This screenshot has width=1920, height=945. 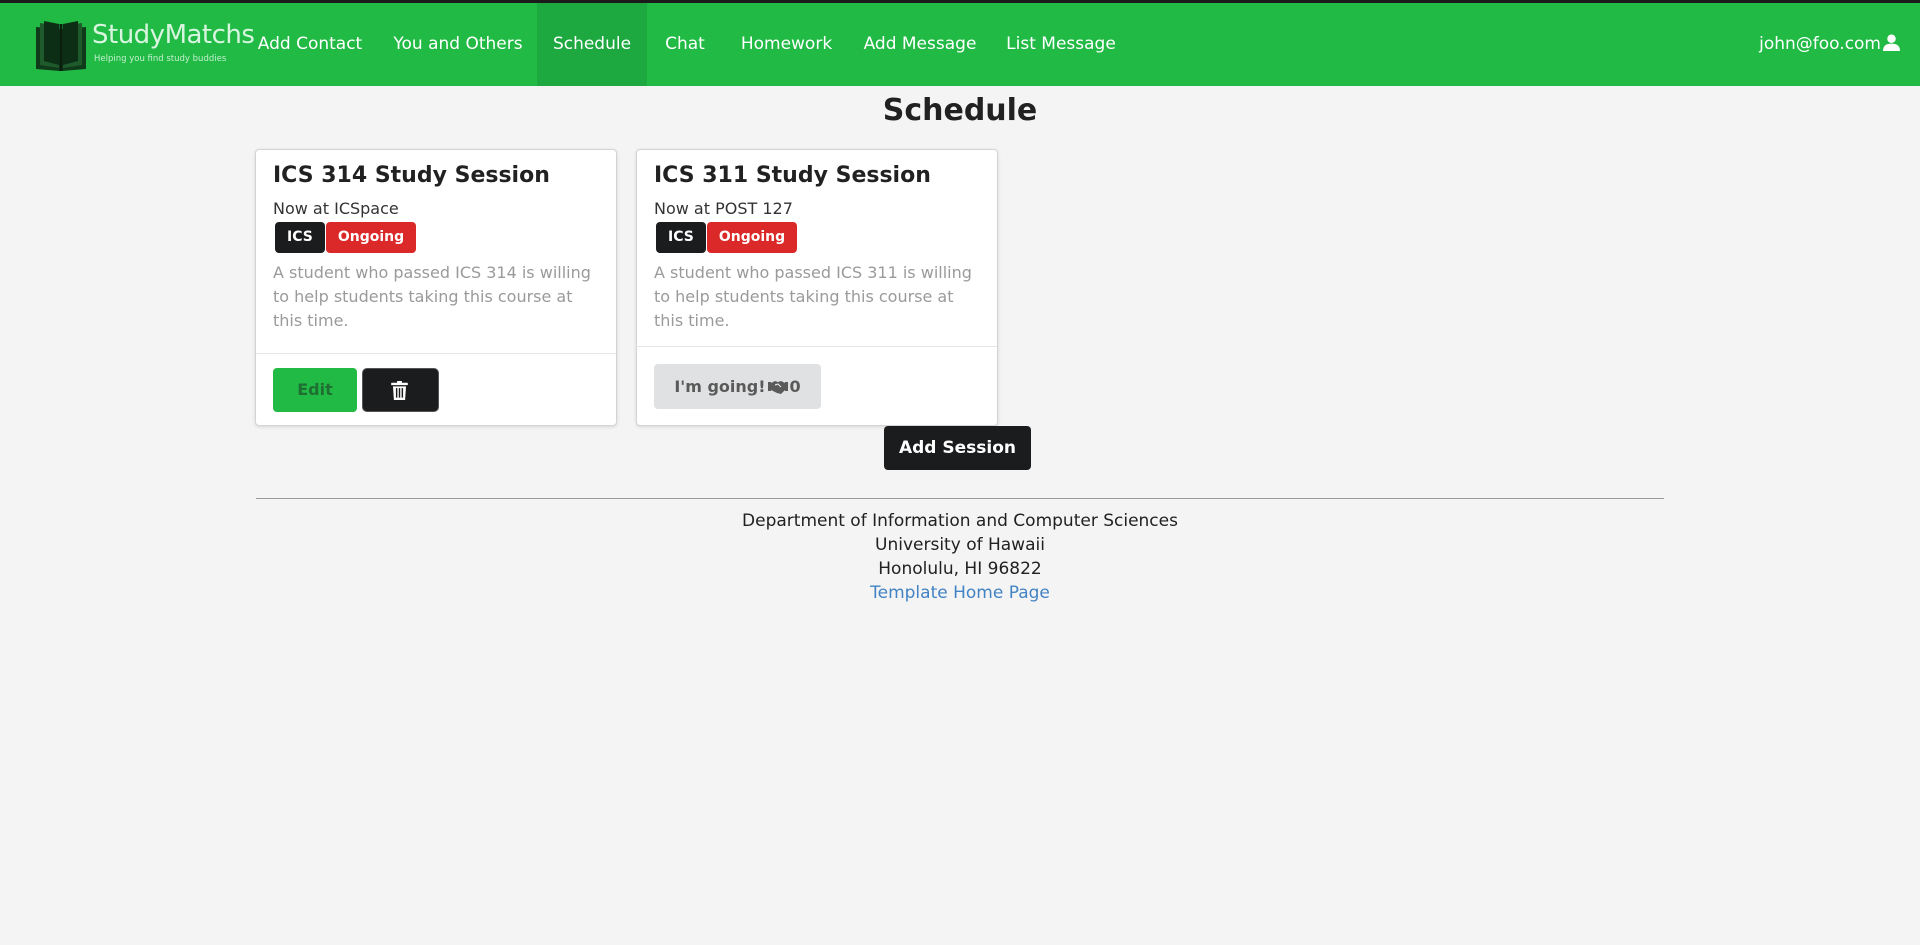 I want to click on nav-schedule: Schedule, so click(x=592, y=44).